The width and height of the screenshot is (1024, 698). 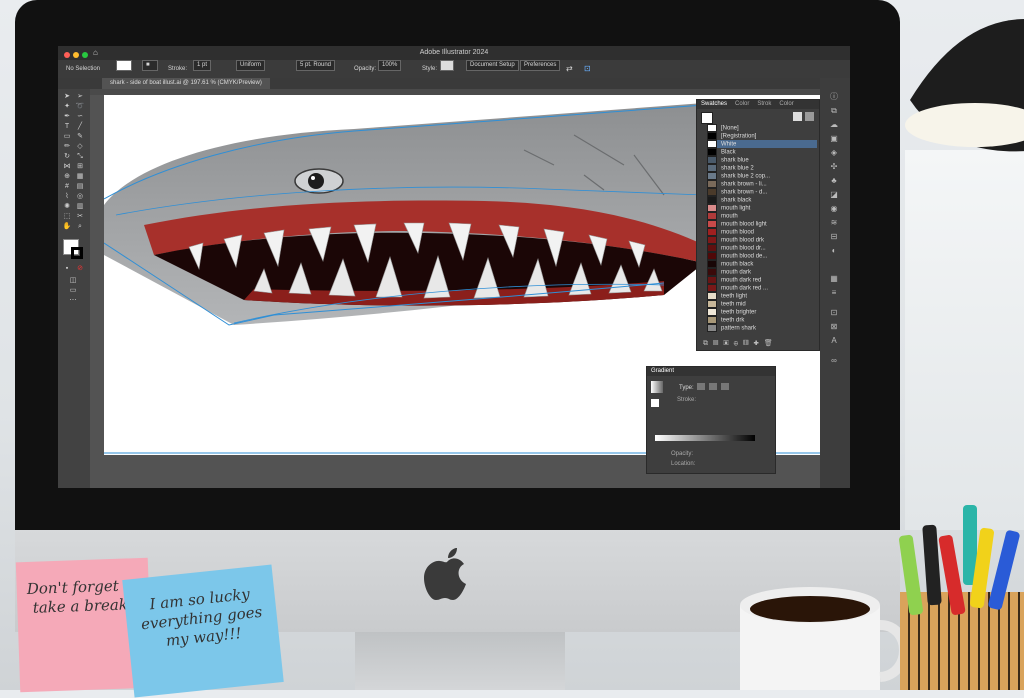 I want to click on lasso-icon: ➰, so click(x=80, y=107).